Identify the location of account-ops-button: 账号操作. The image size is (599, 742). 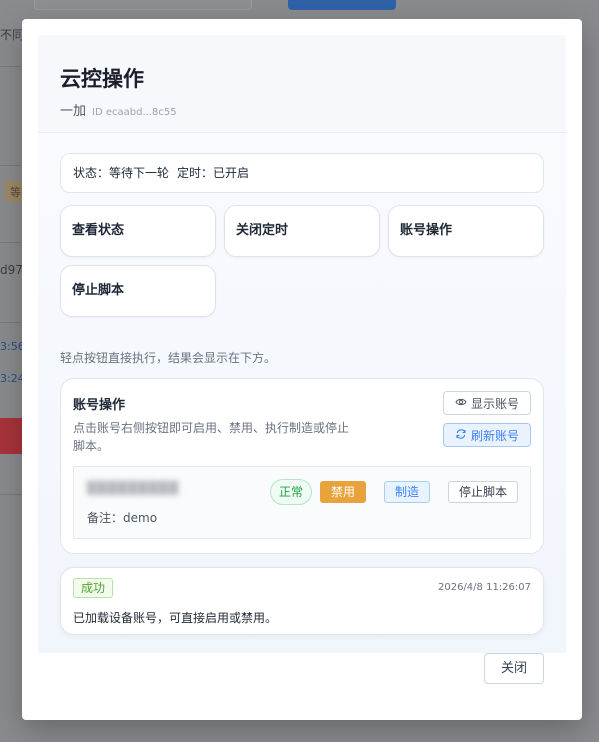
(466, 231).